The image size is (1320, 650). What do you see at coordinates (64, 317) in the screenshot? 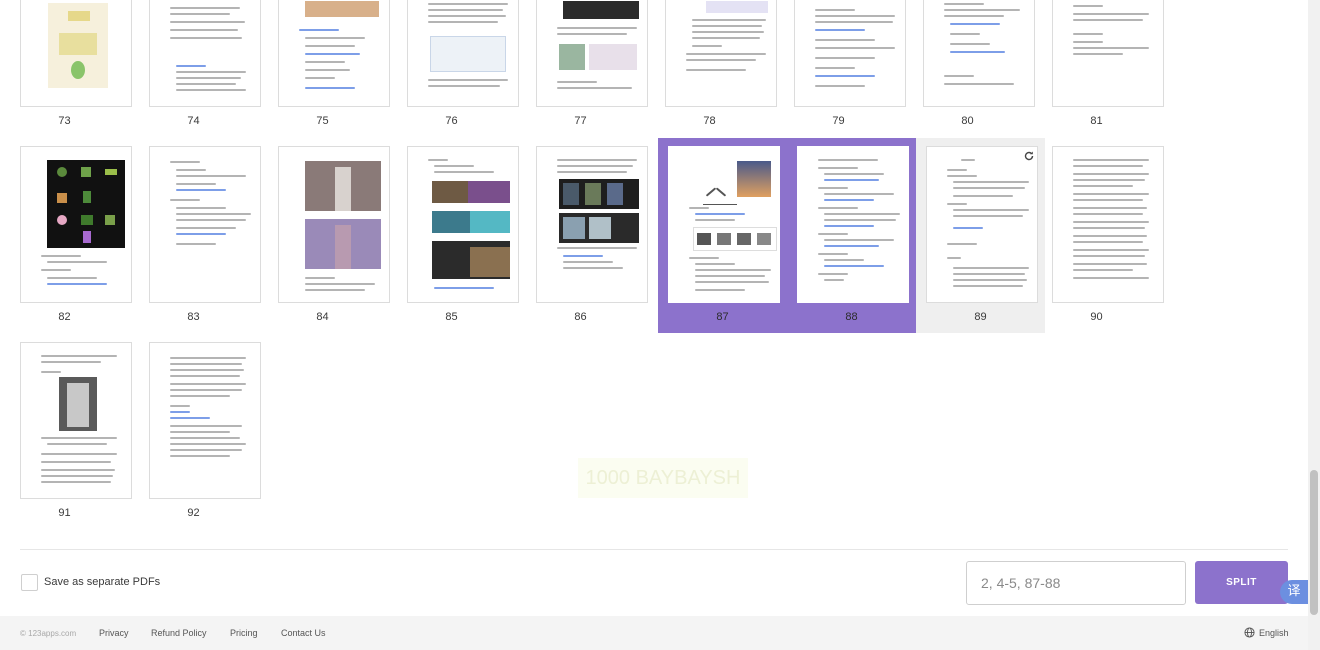
I see `page-number: 82` at bounding box center [64, 317].